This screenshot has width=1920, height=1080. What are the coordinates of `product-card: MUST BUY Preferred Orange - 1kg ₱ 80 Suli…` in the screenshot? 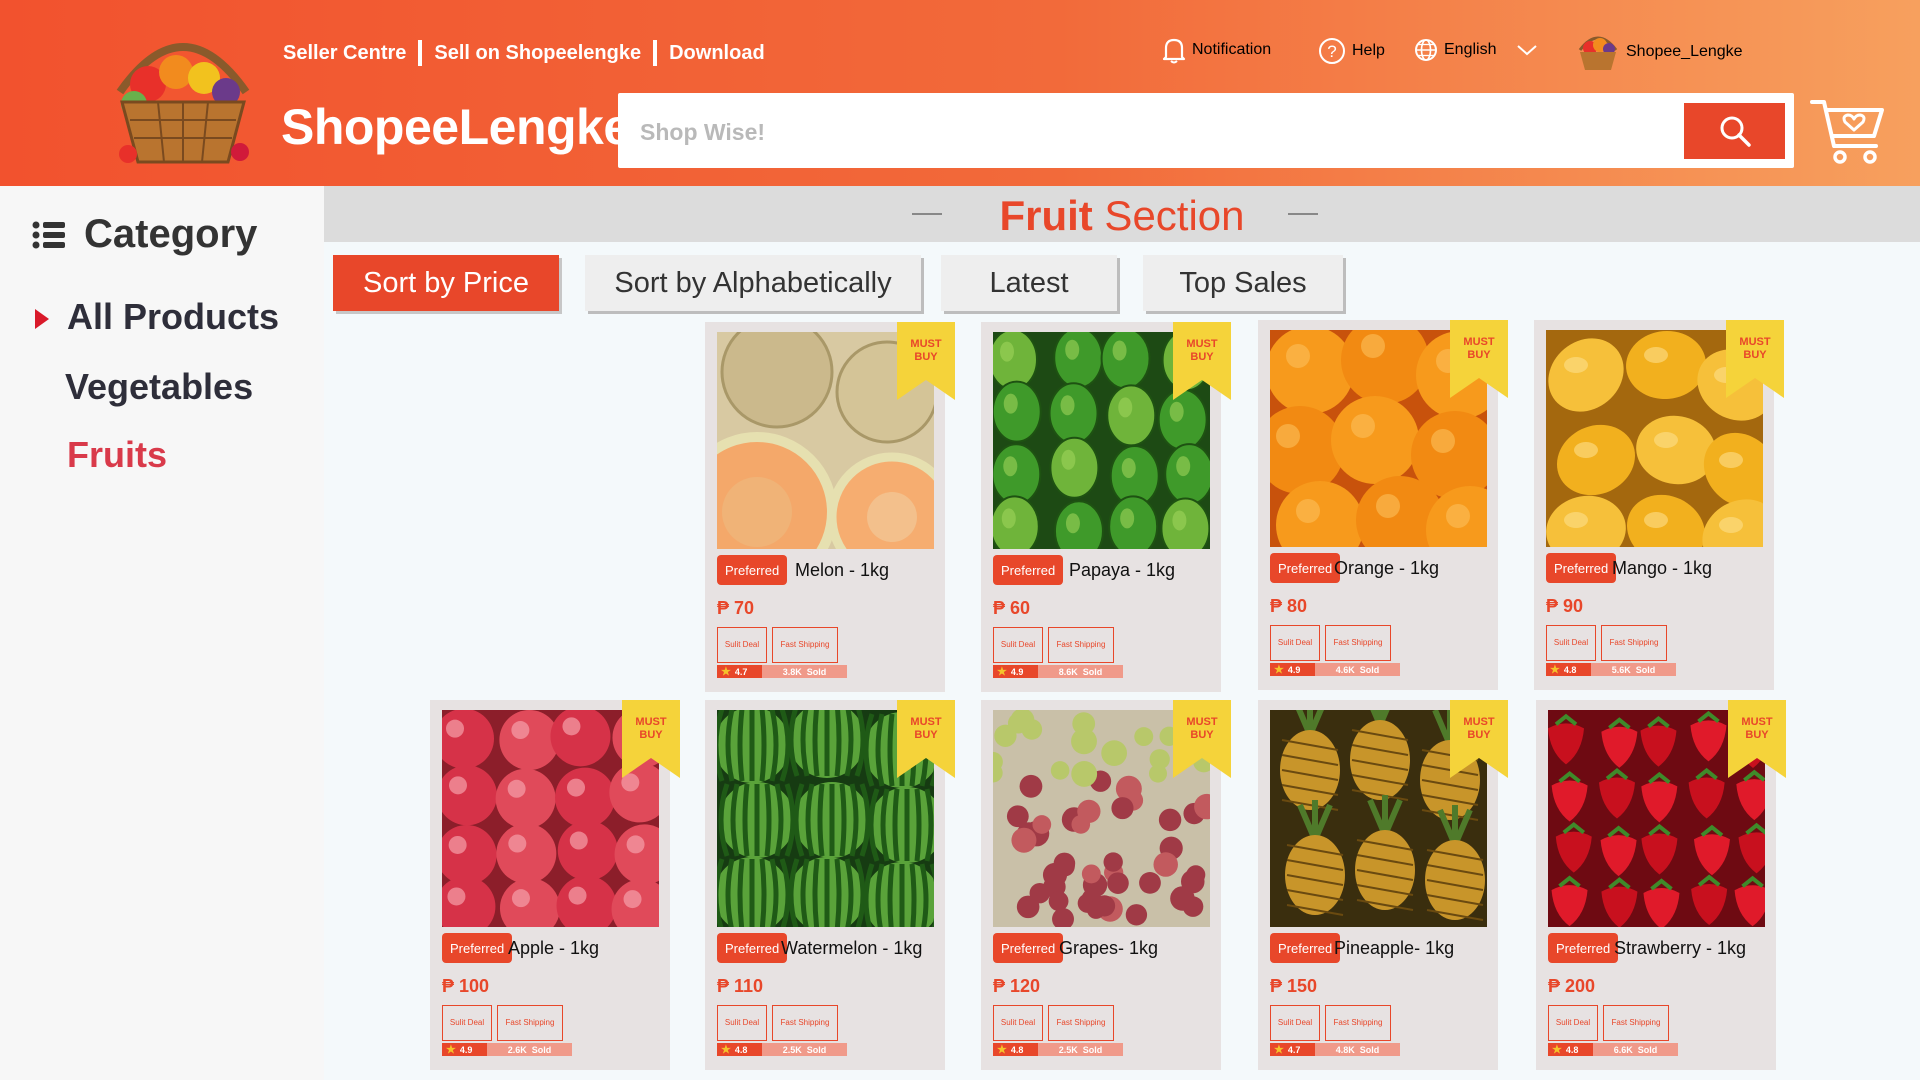 It's located at (1383, 505).